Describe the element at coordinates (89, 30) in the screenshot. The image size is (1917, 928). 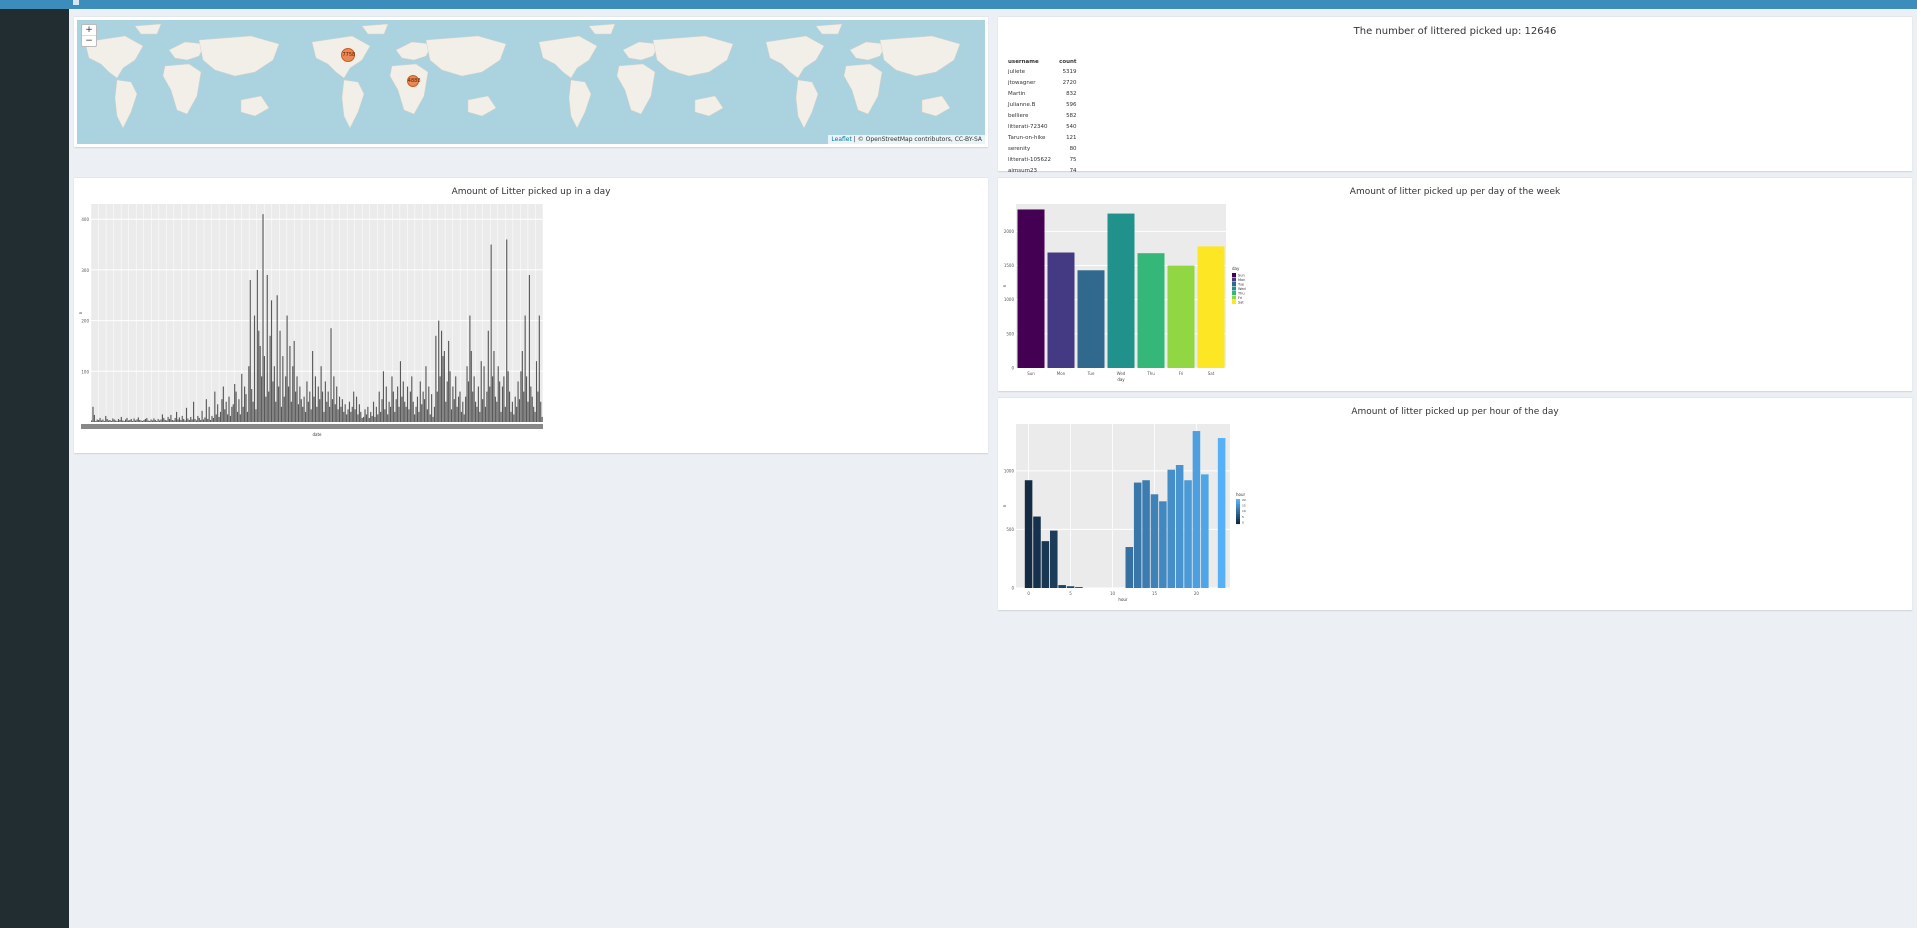
I see `zoom-in-button: +` at that location.